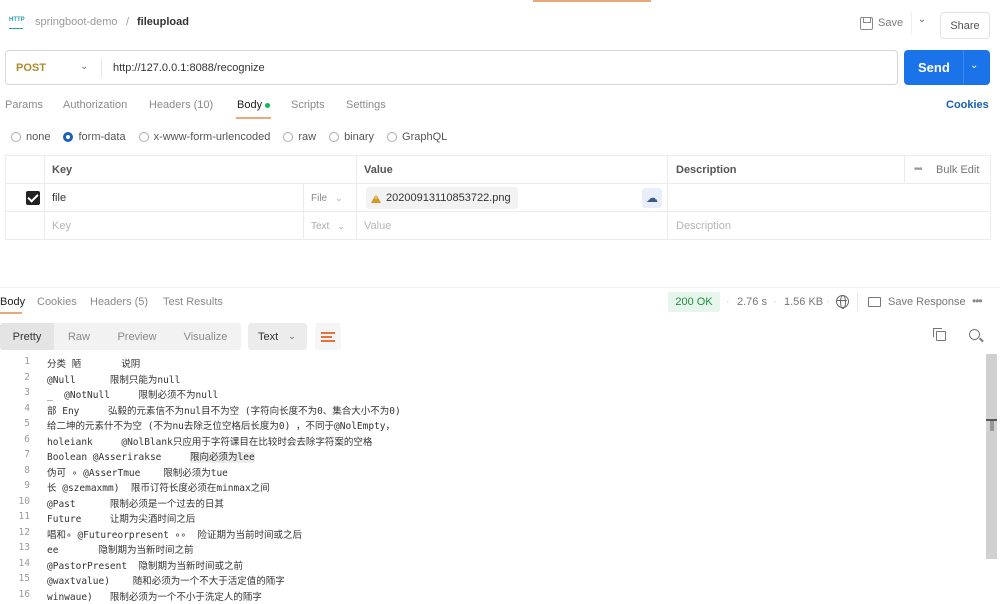 The height and width of the screenshot is (604, 1000). Describe the element at coordinates (76, 22) in the screenshot. I see `breadcrumb-collection: springboot-demo` at that location.